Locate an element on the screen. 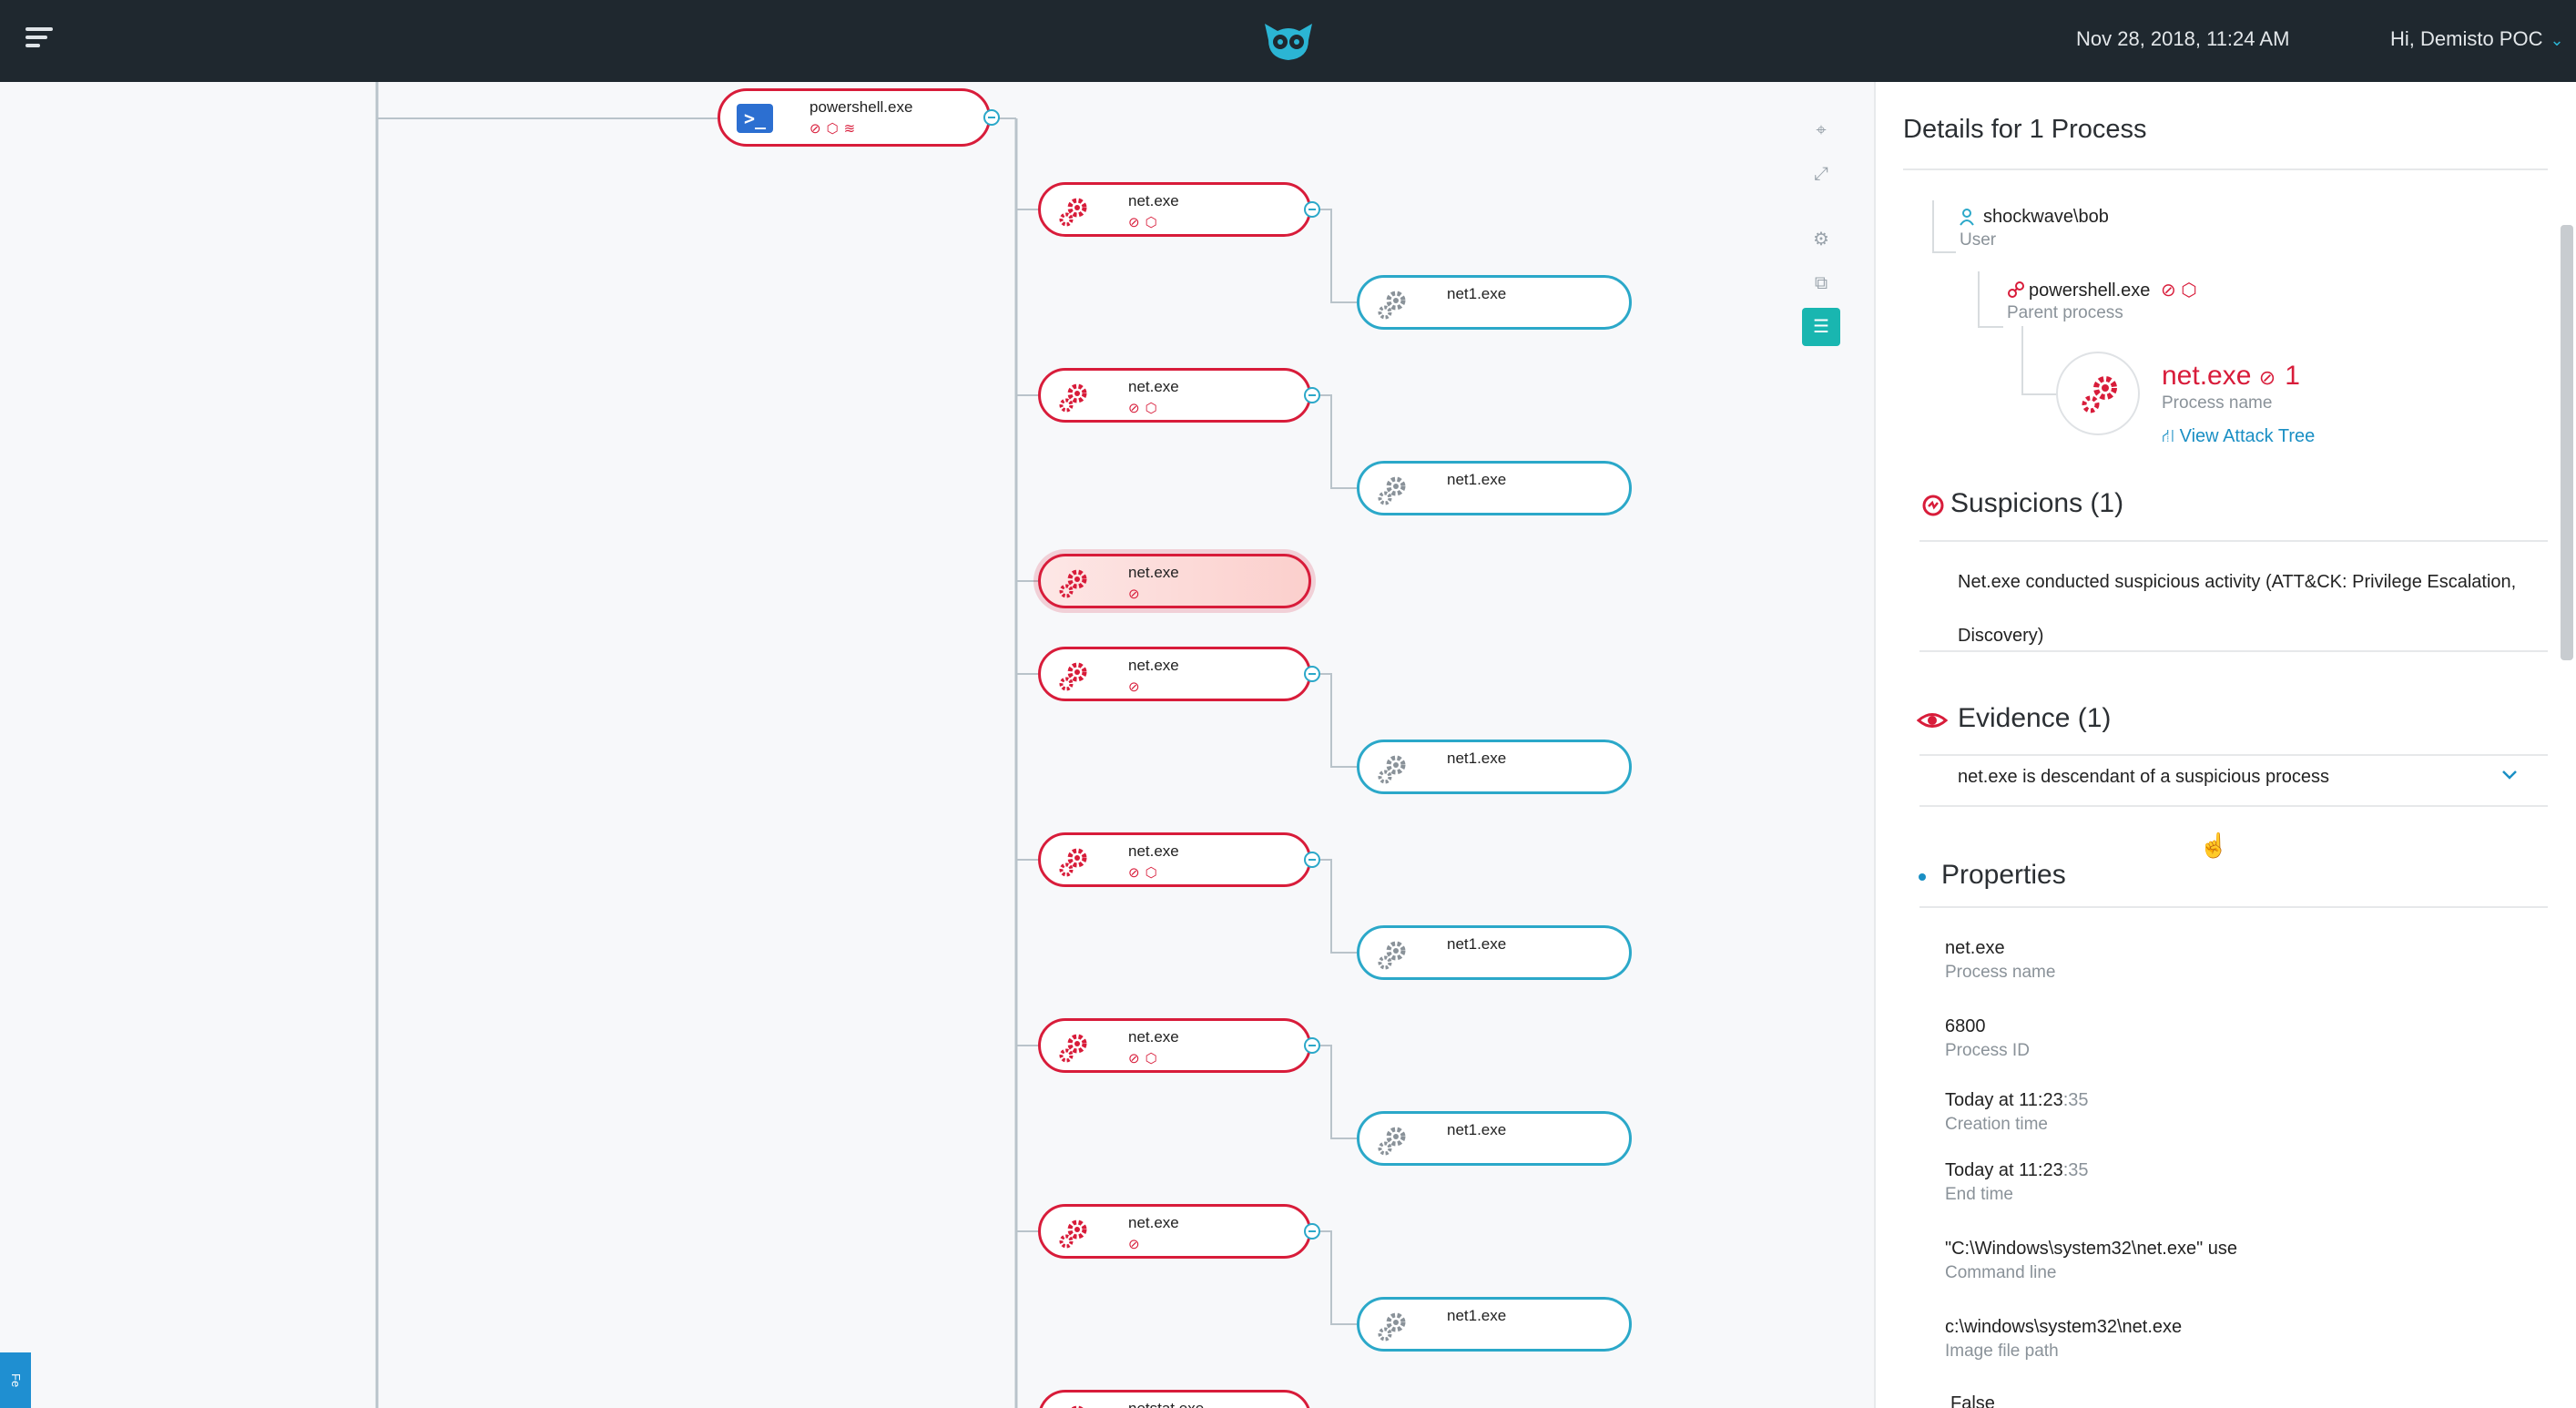 The height and width of the screenshot is (1408, 2576). child-process-node-6: net1.exe is located at coordinates (1495, 1138).